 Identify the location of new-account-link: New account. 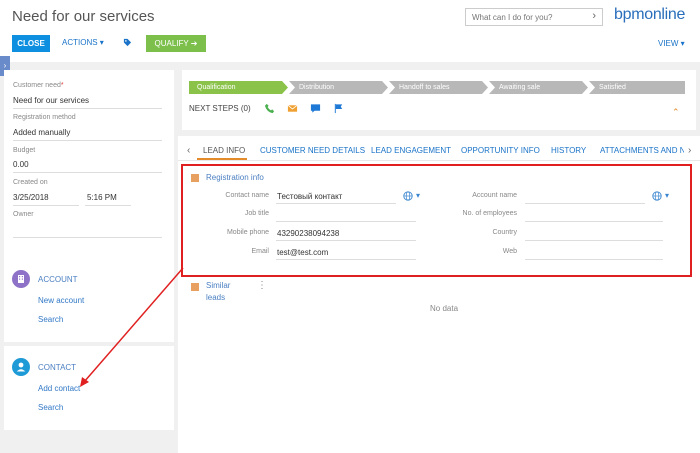
(61, 300).